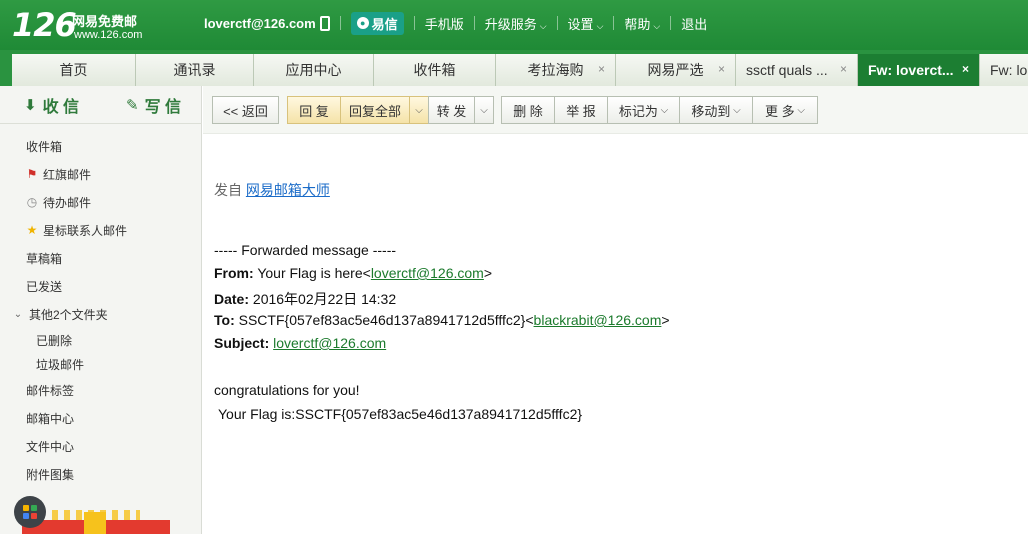 Image resolution: width=1028 pixels, height=534 pixels. Describe the element at coordinates (44, 286) in the screenshot. I see `folder-label: 已发送` at that location.